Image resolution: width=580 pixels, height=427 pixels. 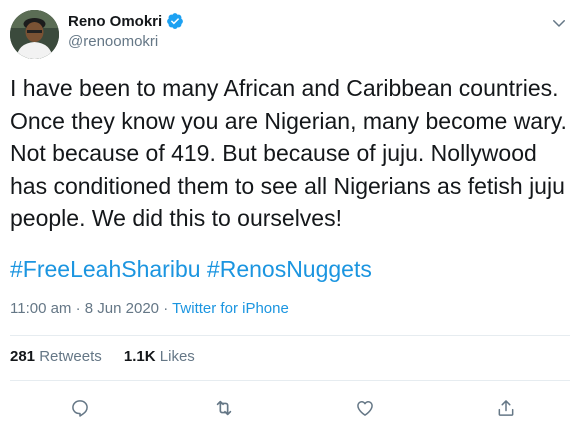 I want to click on like-icon, so click(x=365, y=408).